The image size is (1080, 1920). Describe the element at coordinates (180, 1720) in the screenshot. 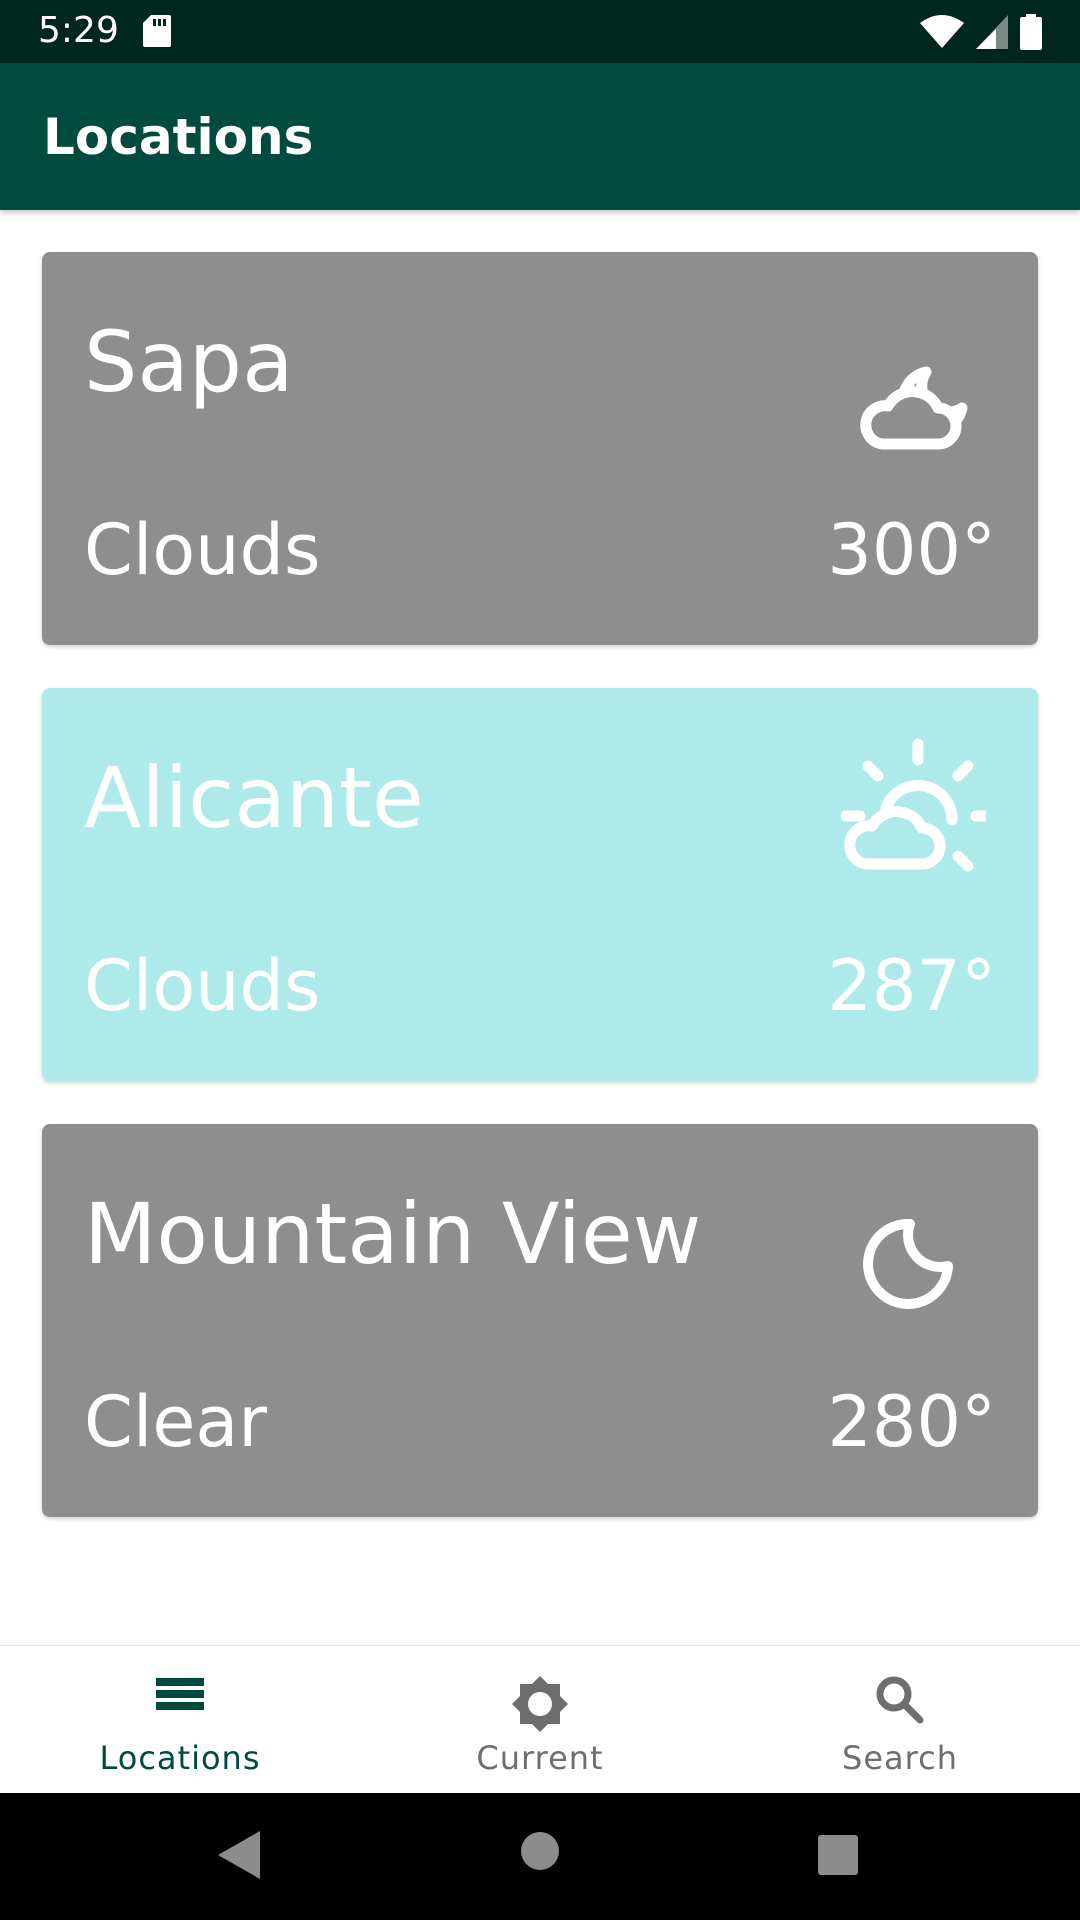

I see `tab-locations: Locations` at that location.